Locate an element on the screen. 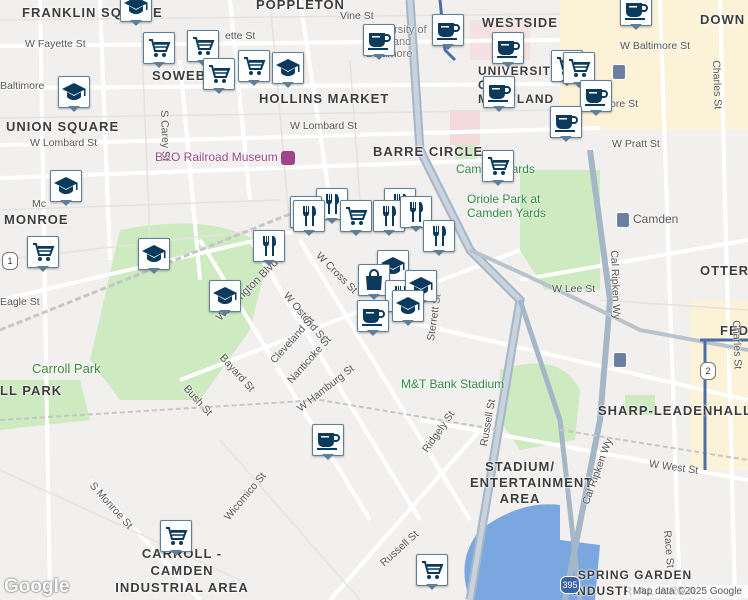 The image size is (748, 600). label-mt-bank-stadium: M&T Bank Stadium is located at coordinates (452, 384).